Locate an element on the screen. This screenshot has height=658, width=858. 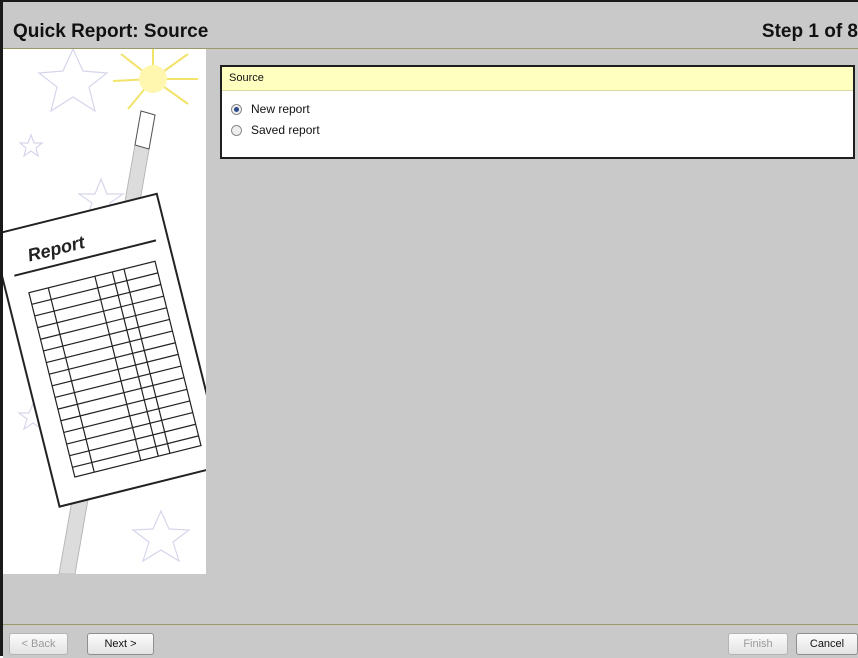
step-indicator: Step 1 of 8 is located at coordinates (809, 31).